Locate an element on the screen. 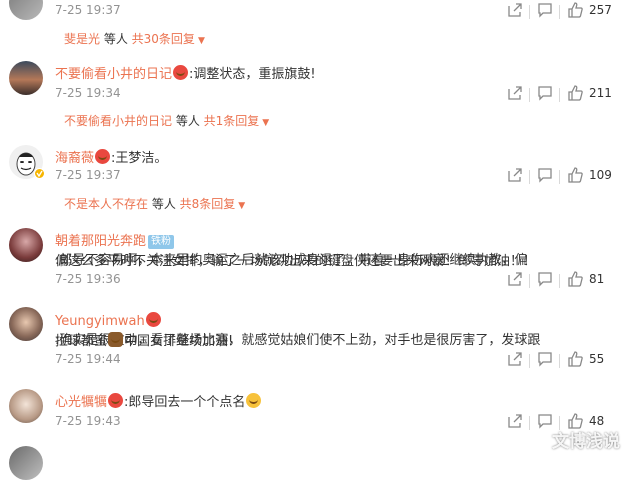 This screenshot has width=628, height=480. reply-summary: 不是本人不存在 等人 共8条回复 ▼ is located at coordinates (154, 203).